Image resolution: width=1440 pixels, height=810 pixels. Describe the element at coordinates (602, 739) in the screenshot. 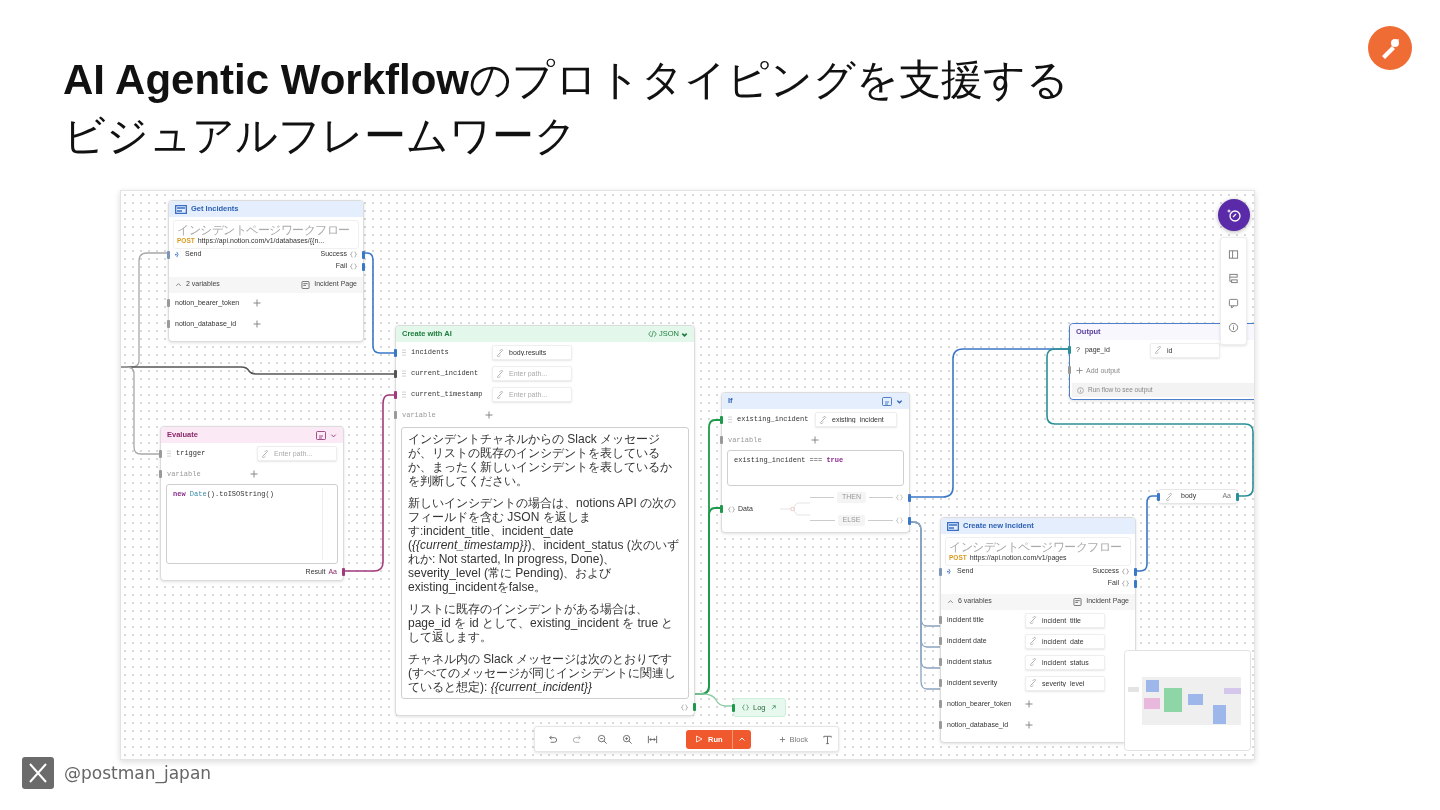

I see `zoom-out-icon` at that location.